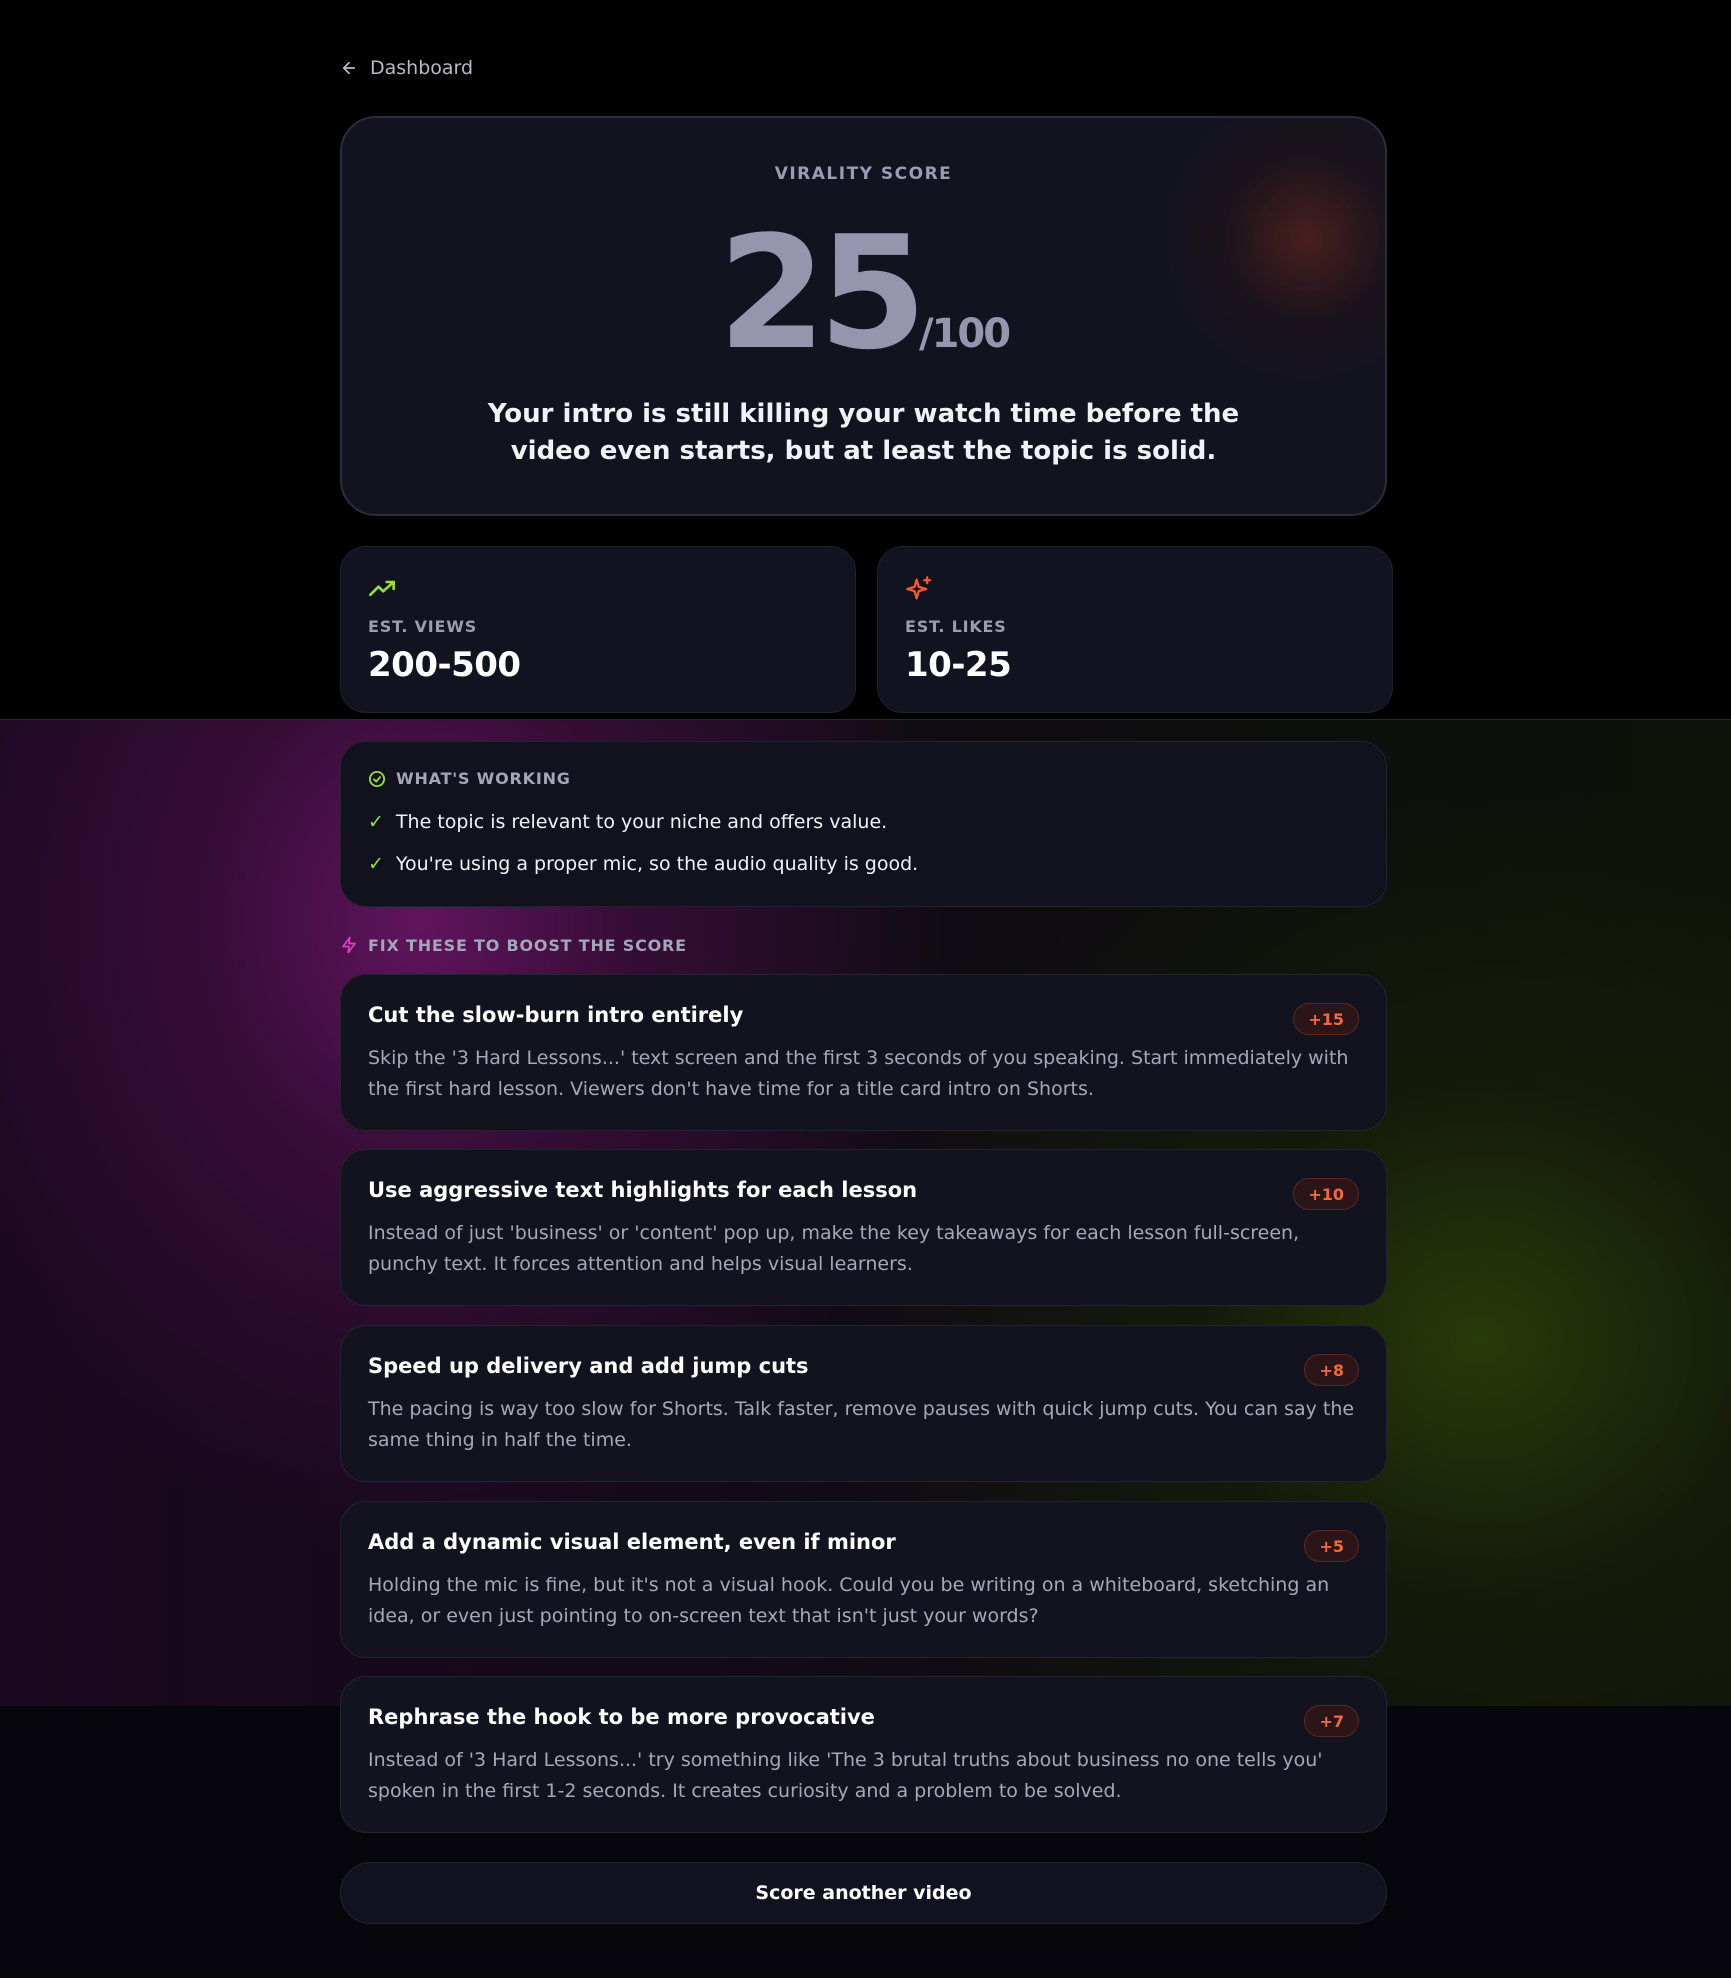 The height and width of the screenshot is (1978, 1731). What do you see at coordinates (588, 1366) in the screenshot?
I see `fix-title: Speed up delivery and add jump cuts` at bounding box center [588, 1366].